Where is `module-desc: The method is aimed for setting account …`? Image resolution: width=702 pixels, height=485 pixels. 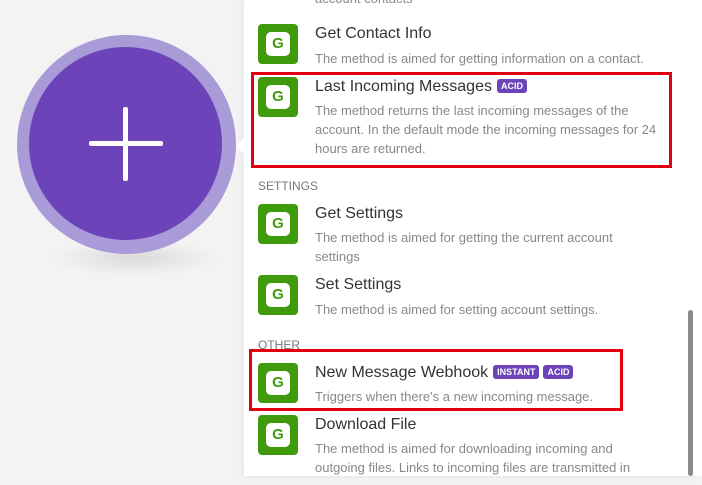 module-desc: The method is aimed for setting account … is located at coordinates (457, 309).